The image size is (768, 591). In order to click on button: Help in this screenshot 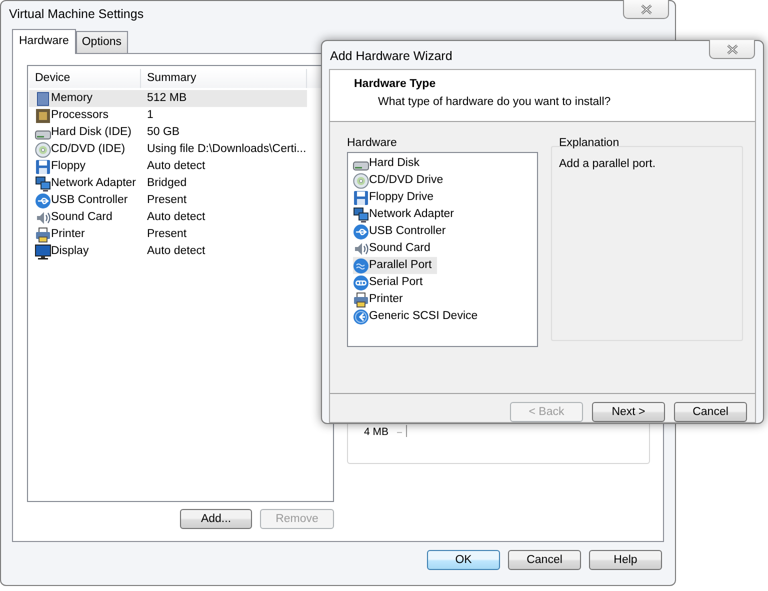, I will do `click(625, 560)`.